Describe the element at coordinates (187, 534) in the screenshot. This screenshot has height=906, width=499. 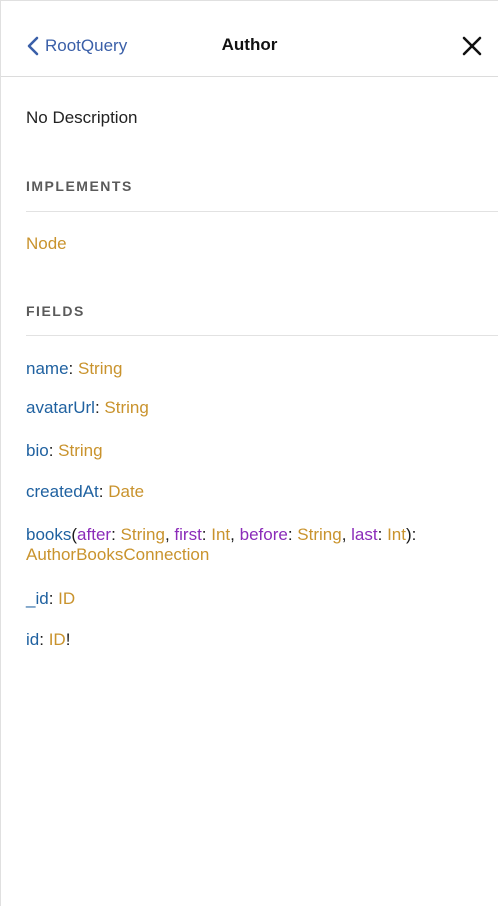
I see `arg-name: first` at that location.